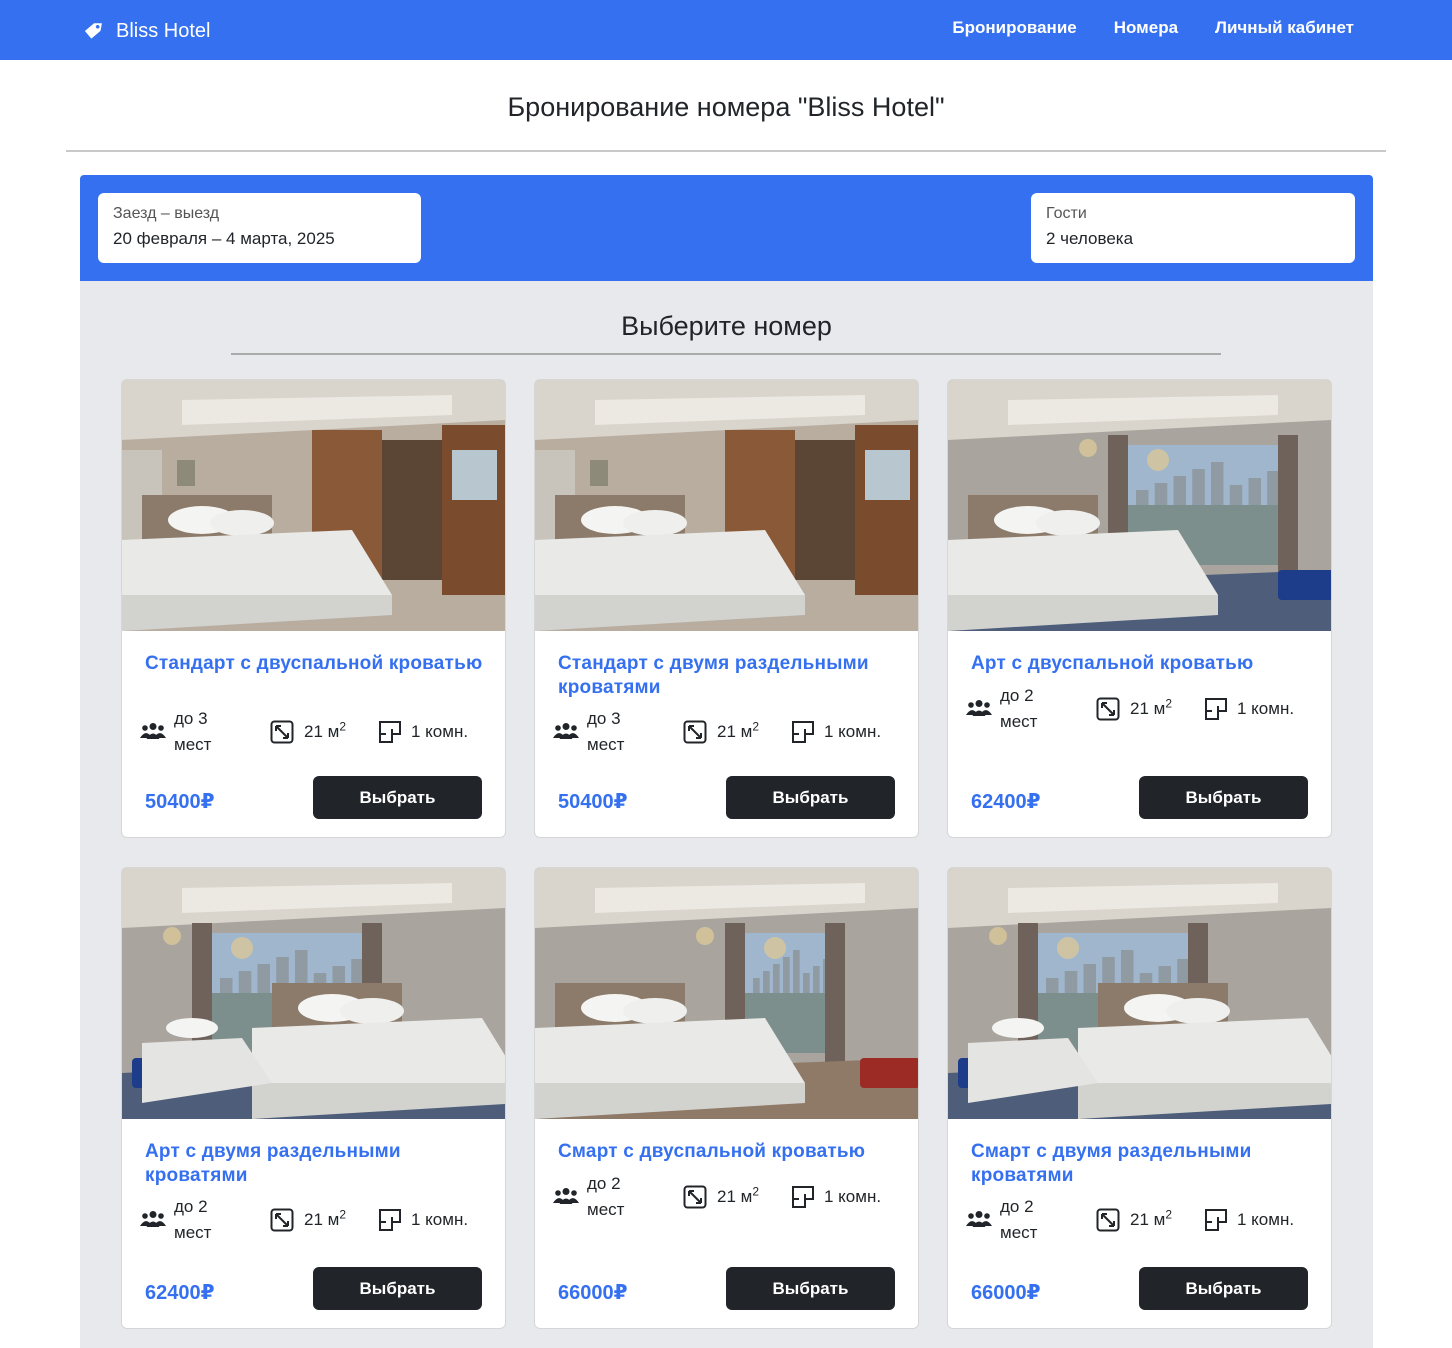 This screenshot has width=1452, height=1348. Describe the element at coordinates (1193, 228) in the screenshot. I see `guests-field: Гости 2 человека` at that location.